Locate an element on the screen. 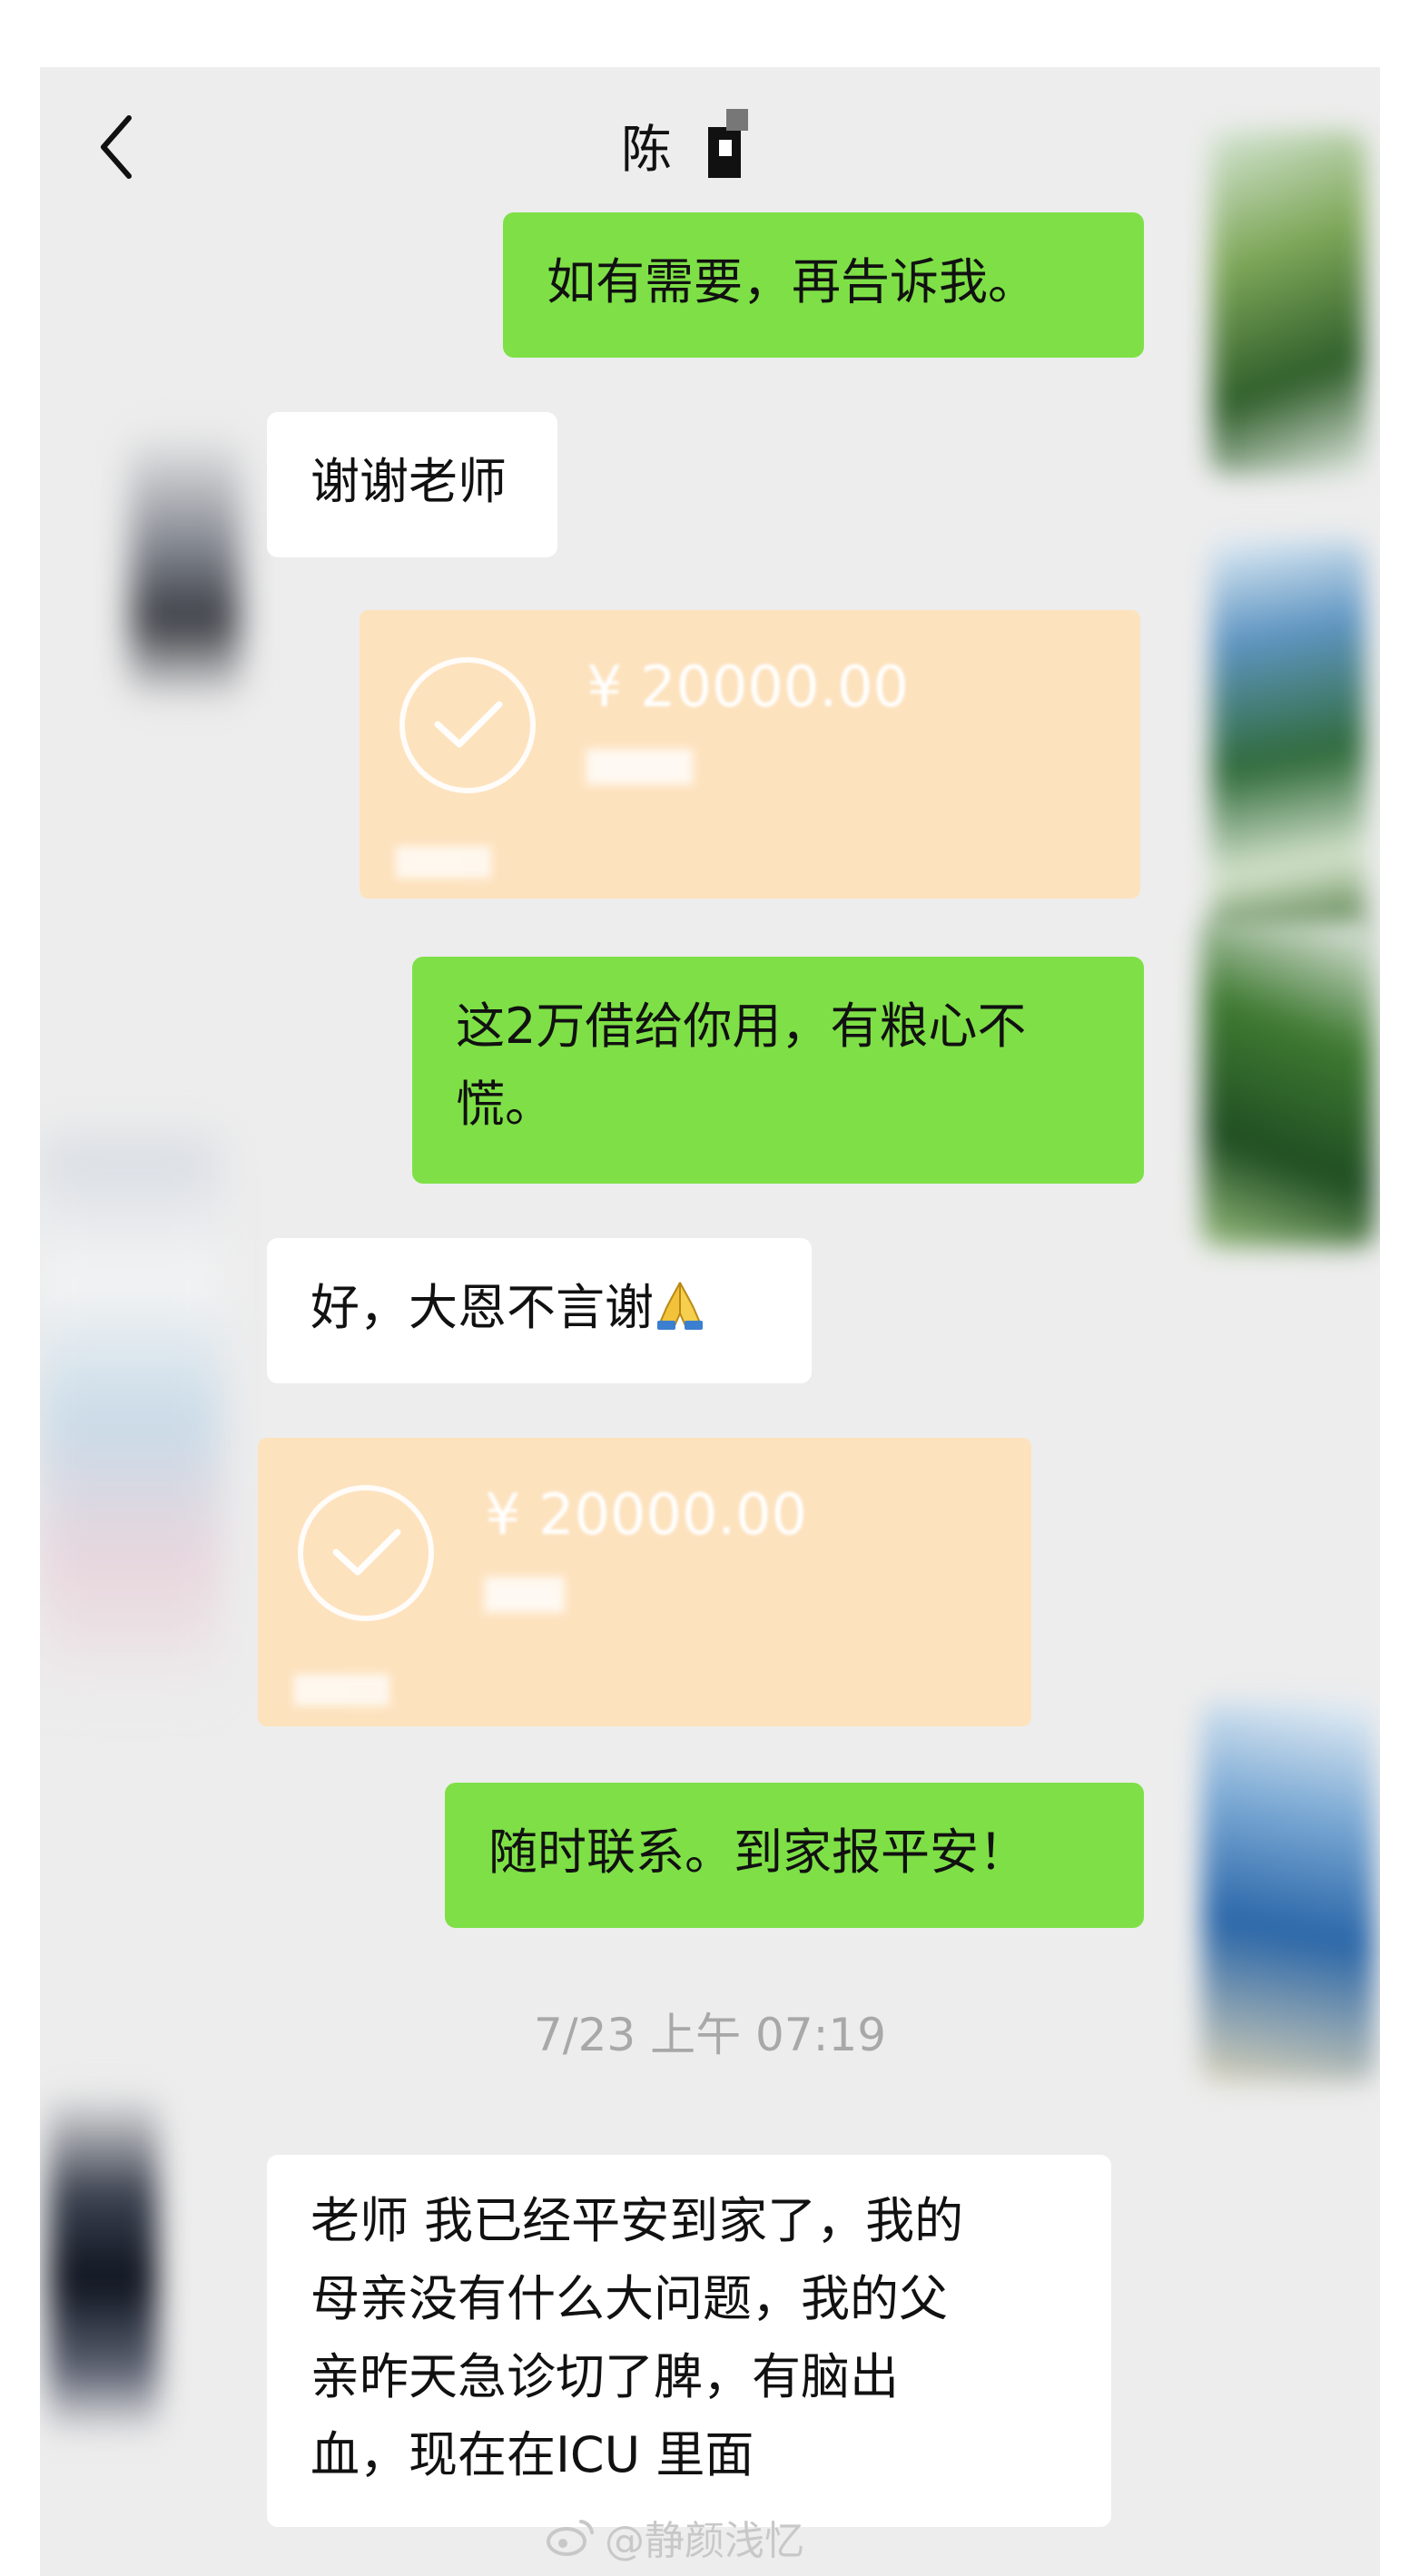 The width and height of the screenshot is (1419, 2576). message-bubble-outgoing: 随时联系。到家报平安！ is located at coordinates (794, 1855).